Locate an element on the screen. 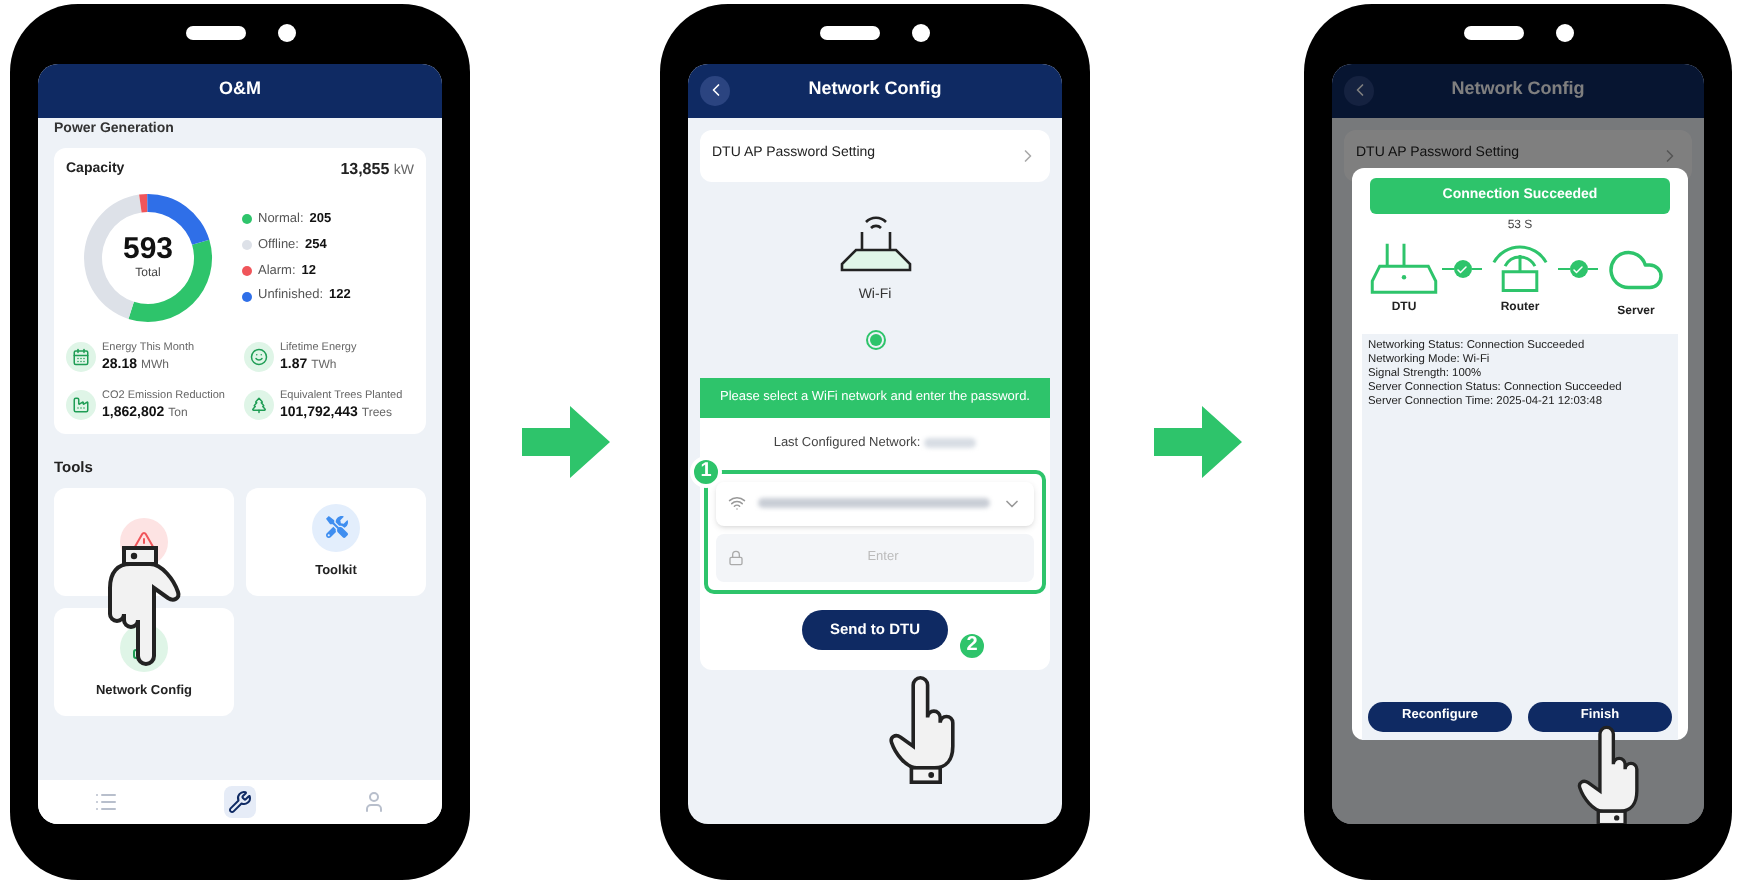 This screenshot has width=1740, height=882. wrench-icon is located at coordinates (239, 801).